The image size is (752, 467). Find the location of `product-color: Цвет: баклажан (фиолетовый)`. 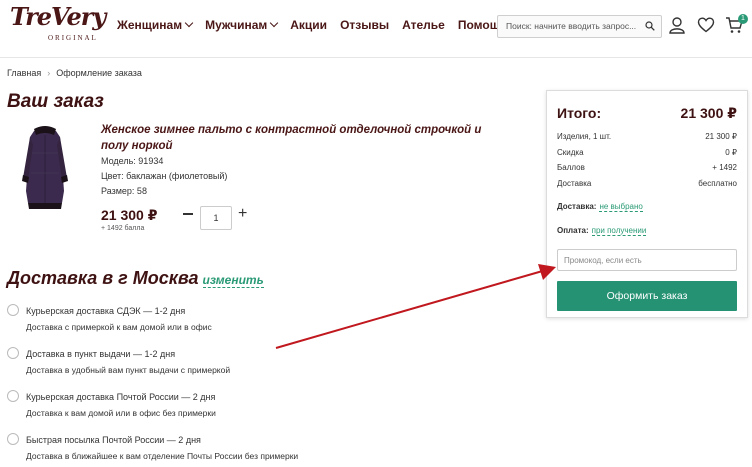

product-color: Цвет: баклажан (фиолетовый) is located at coordinates (164, 176).